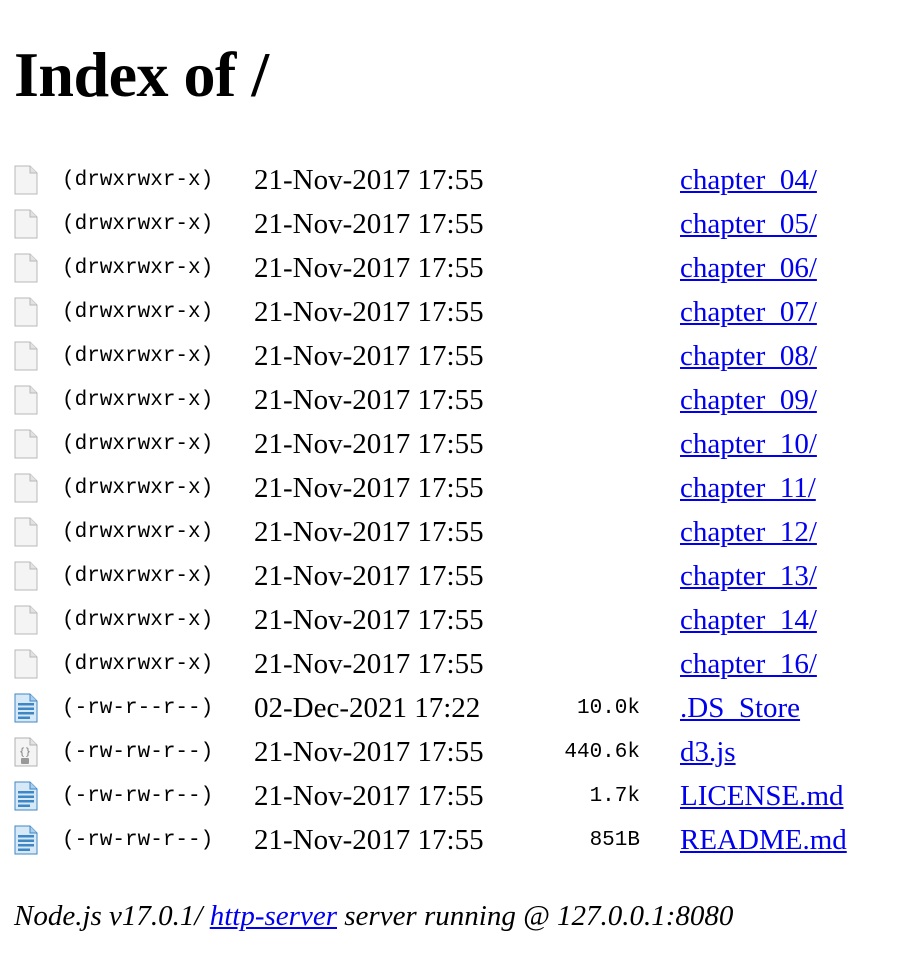 The image size is (918, 964). I want to click on file-link: README.md, so click(763, 840).